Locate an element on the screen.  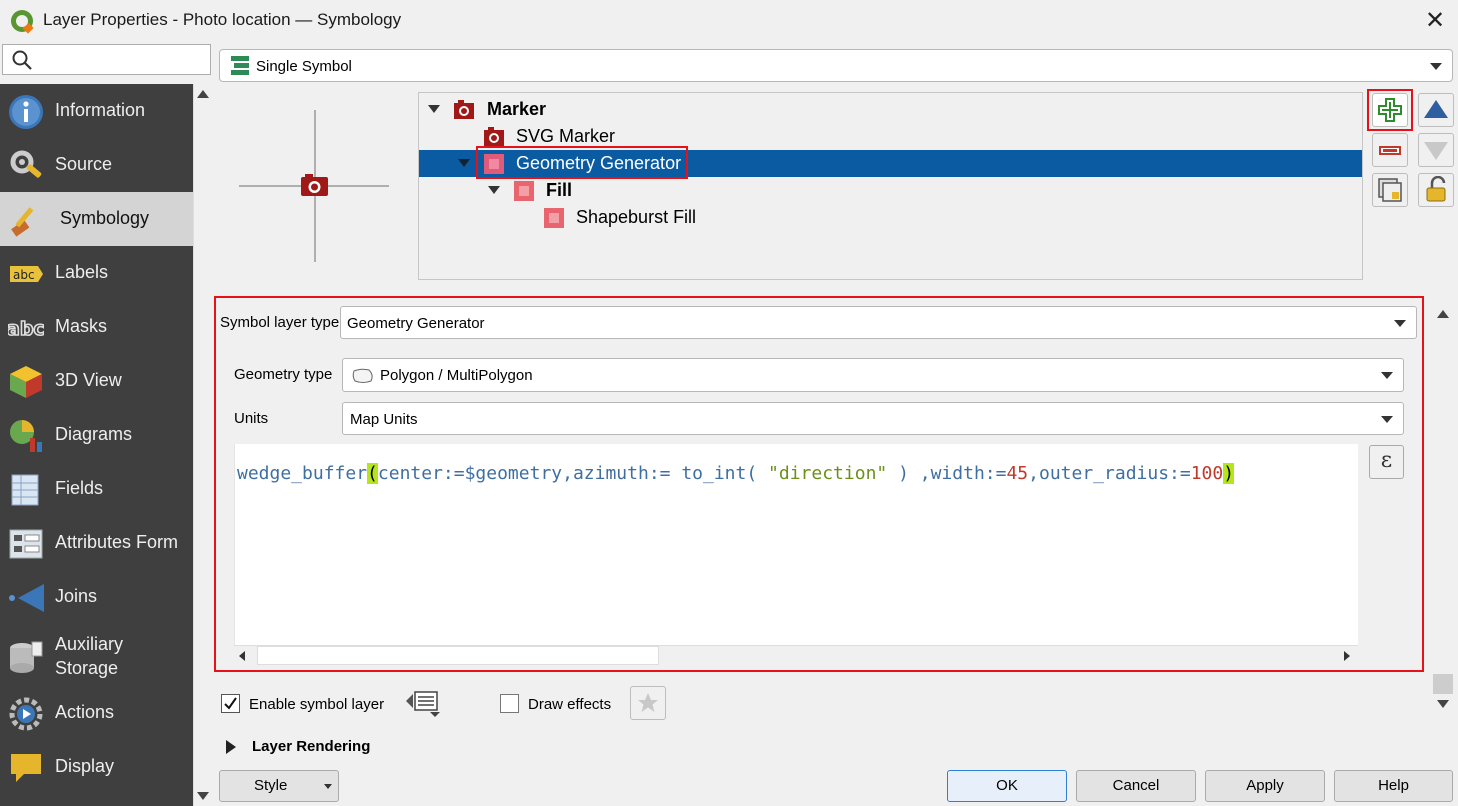
scroll-right-icon is located at coordinates (1347, 656).